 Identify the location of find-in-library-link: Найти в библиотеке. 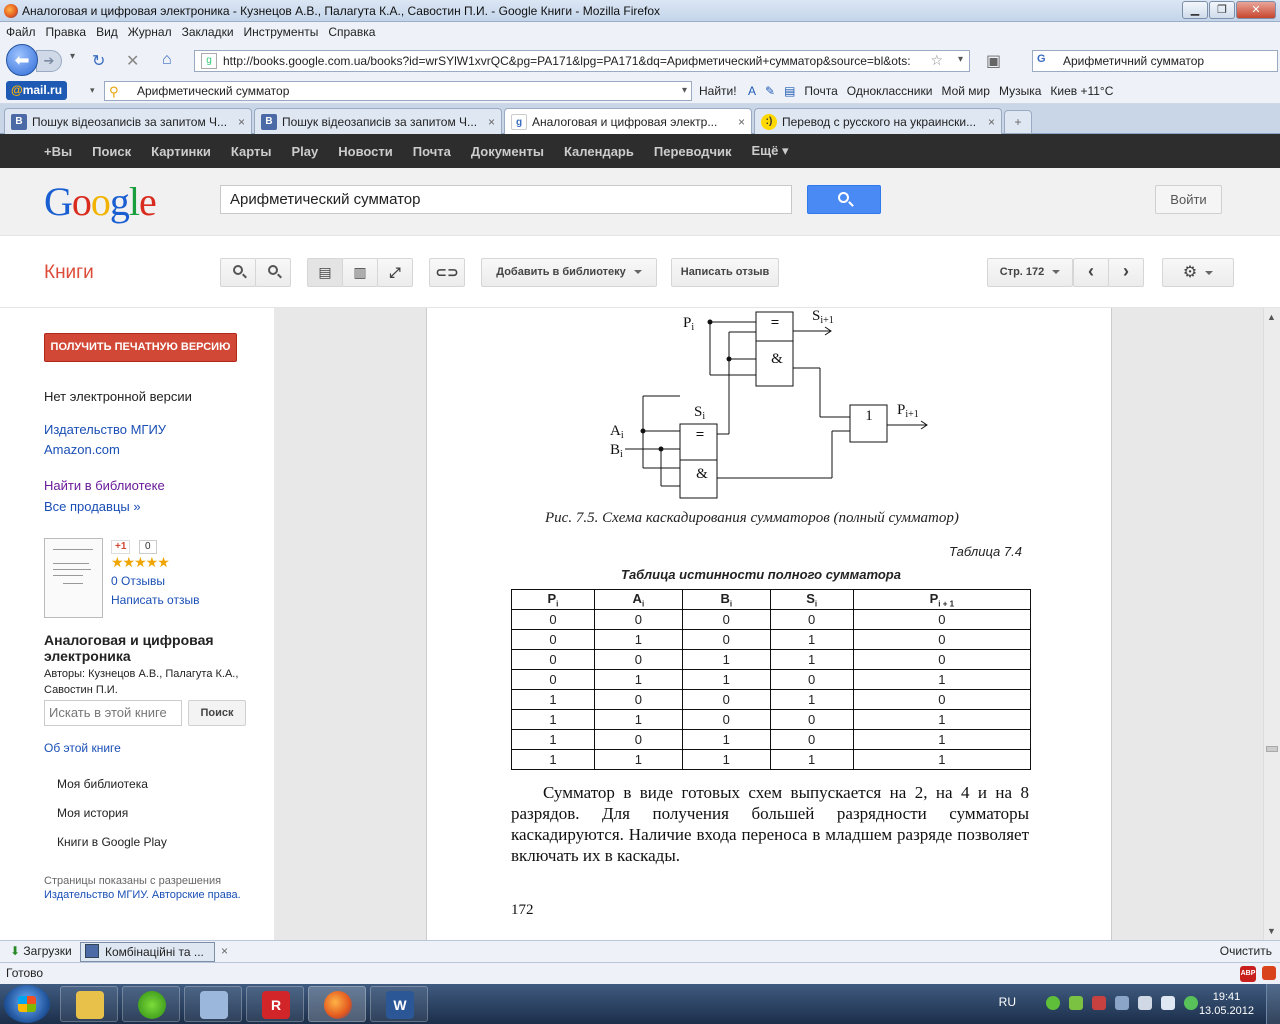
(104, 485).